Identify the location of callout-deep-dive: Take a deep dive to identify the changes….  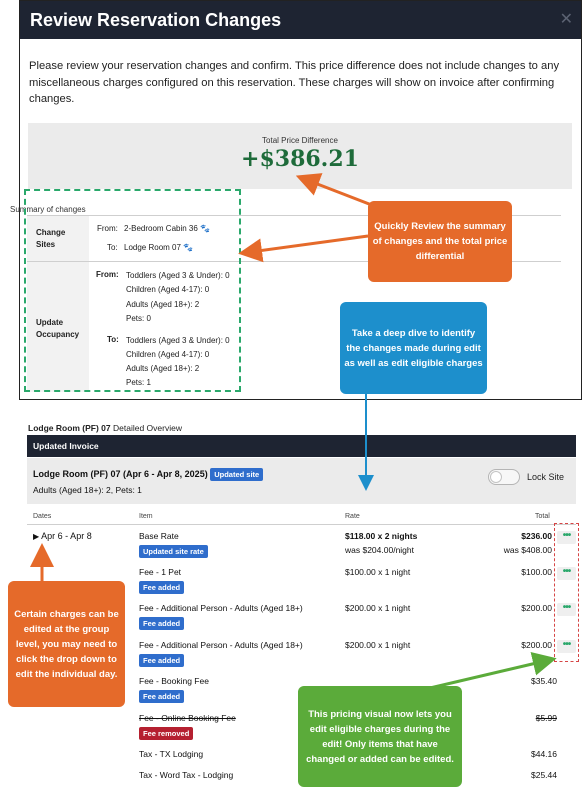
(413, 348).